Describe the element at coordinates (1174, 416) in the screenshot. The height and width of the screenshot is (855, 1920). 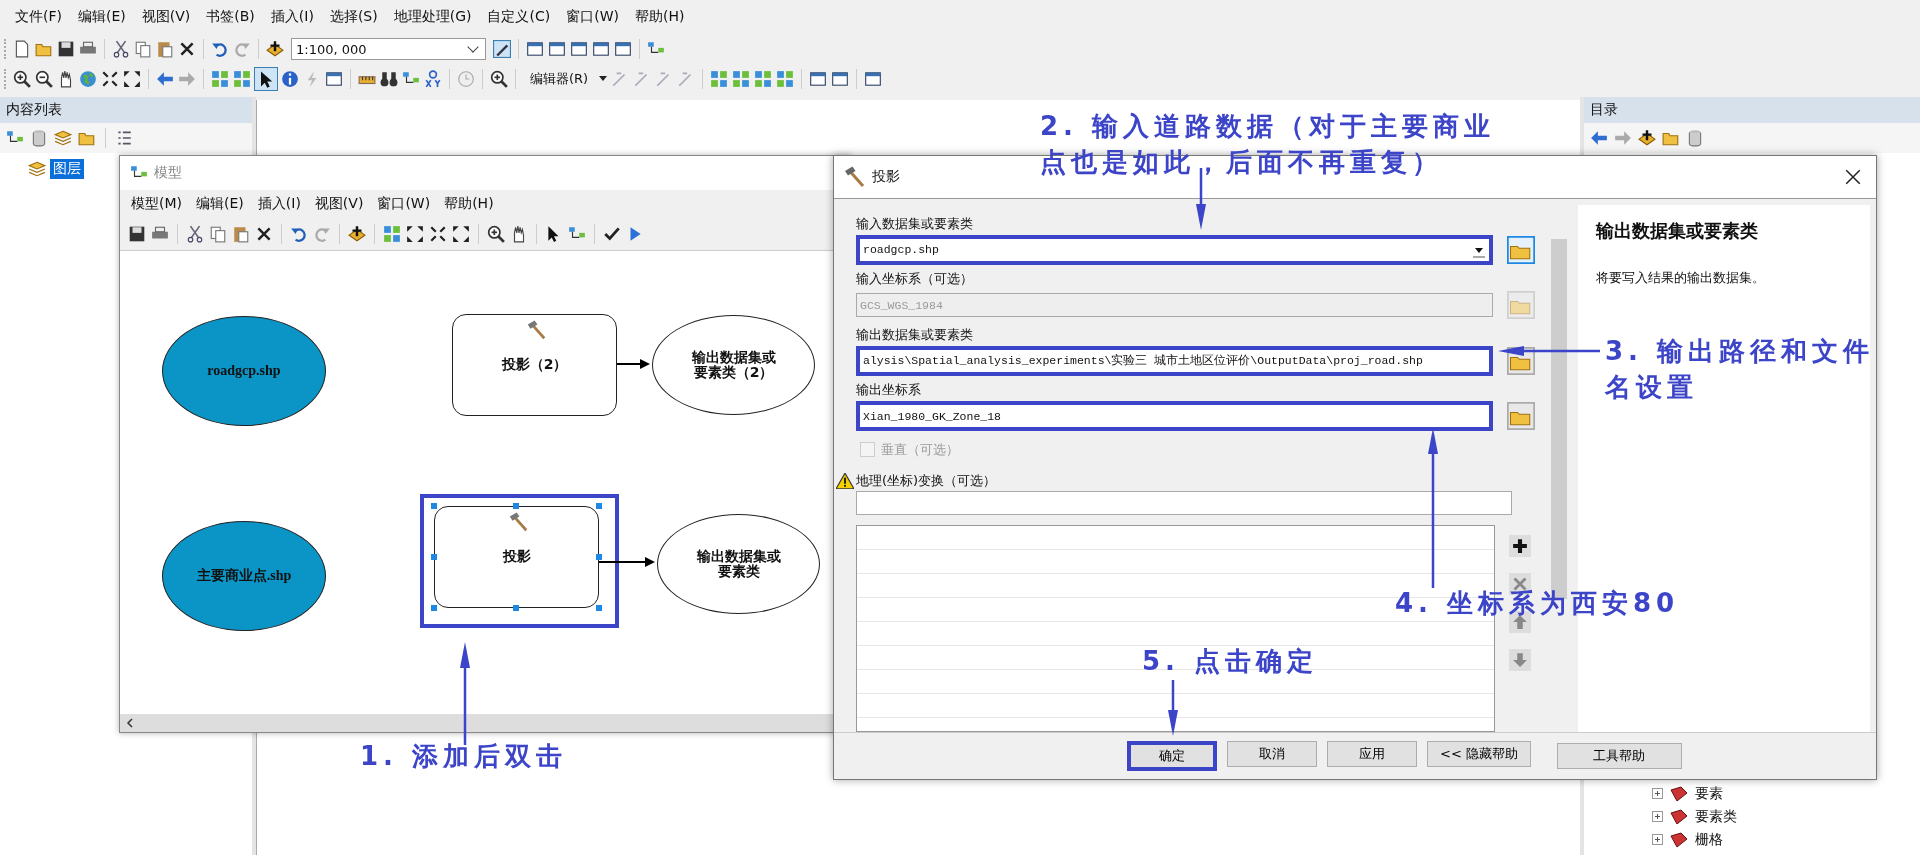
I see `input-field: Xian_1980_GK_Zone_18` at that location.